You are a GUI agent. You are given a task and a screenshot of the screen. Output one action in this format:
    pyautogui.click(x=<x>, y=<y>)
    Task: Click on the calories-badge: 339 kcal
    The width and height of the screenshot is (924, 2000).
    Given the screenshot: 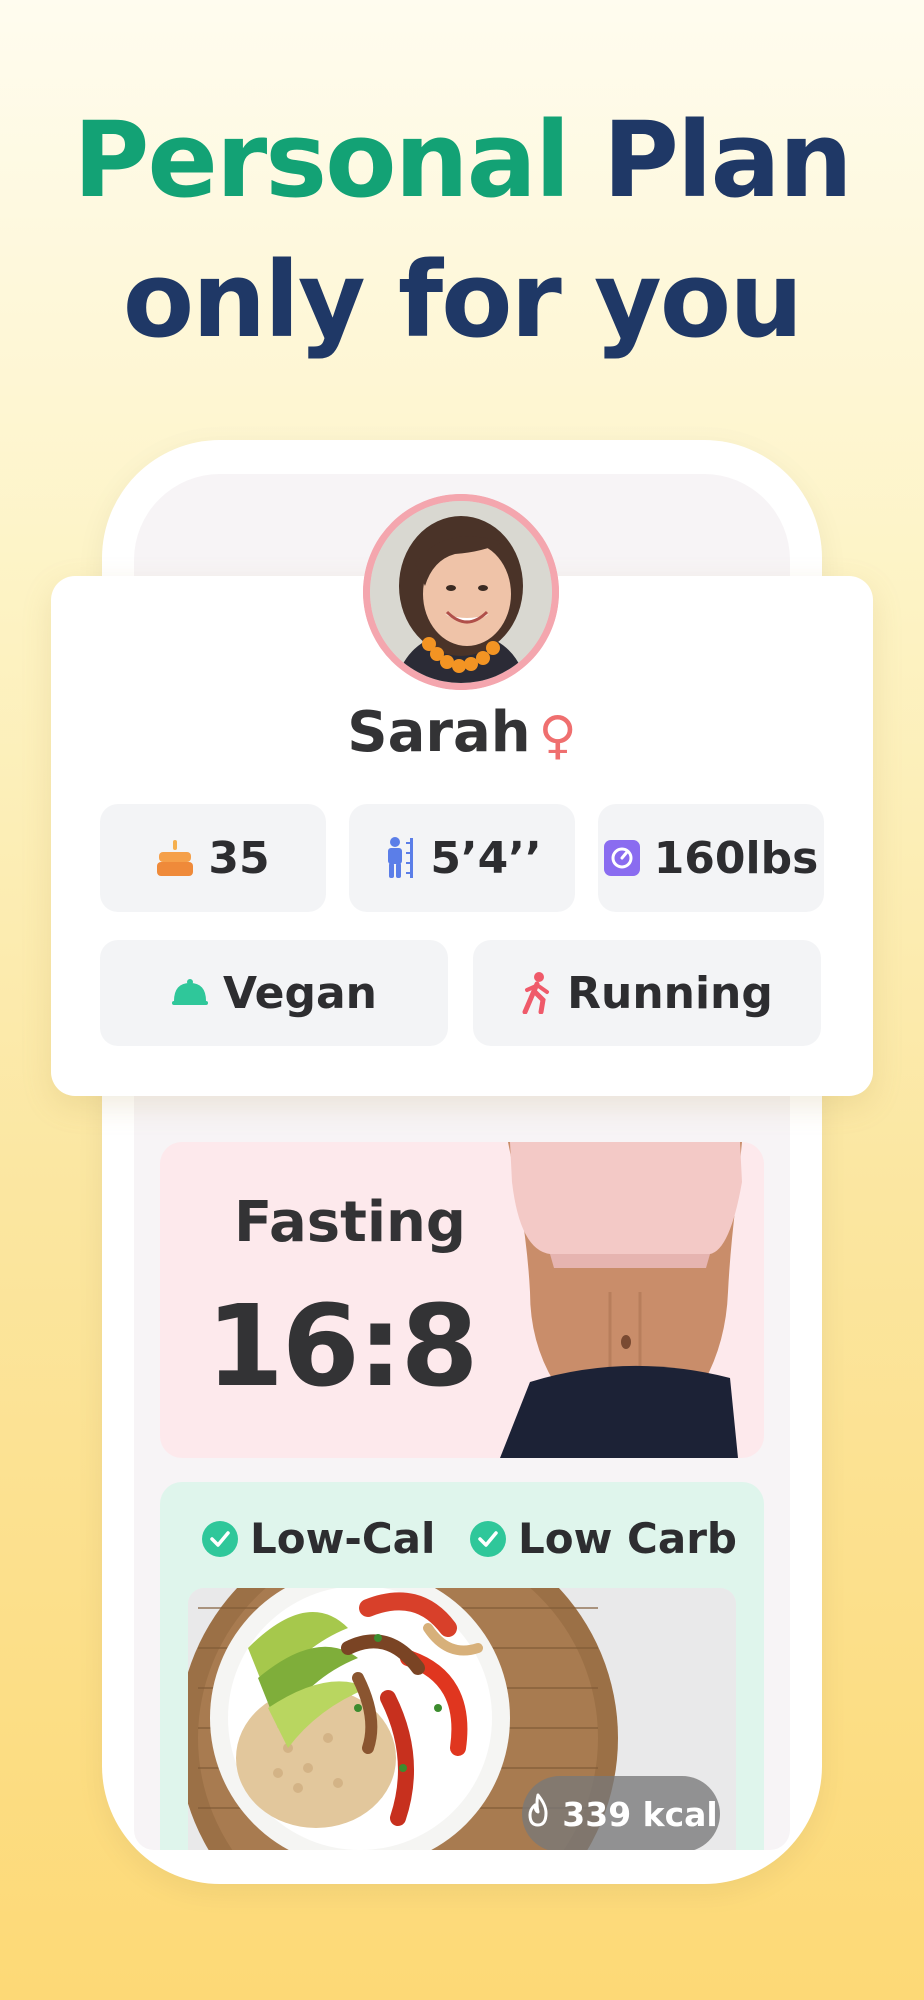 What is the action you would take?
    pyautogui.click(x=621, y=1813)
    